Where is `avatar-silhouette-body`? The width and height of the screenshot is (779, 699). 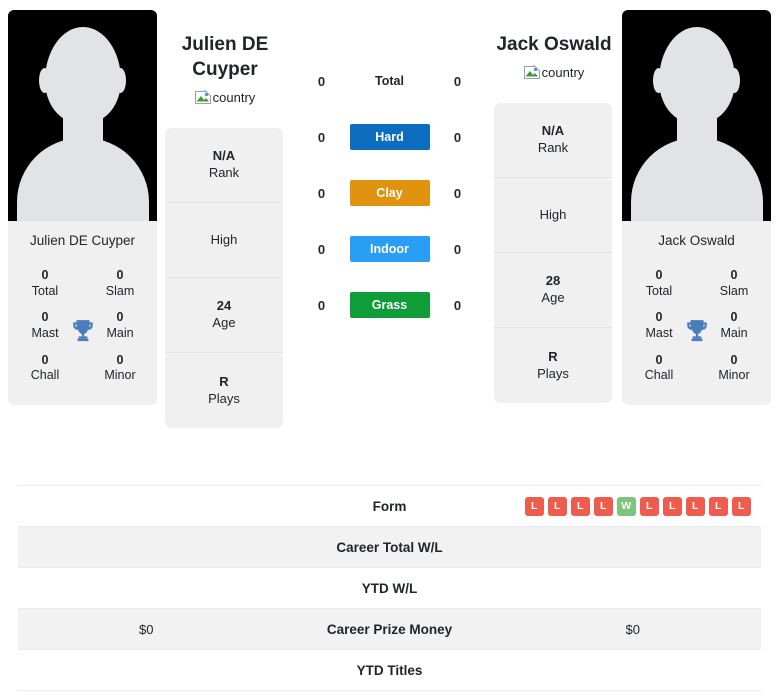 avatar-silhouette-body is located at coordinates (82, 179).